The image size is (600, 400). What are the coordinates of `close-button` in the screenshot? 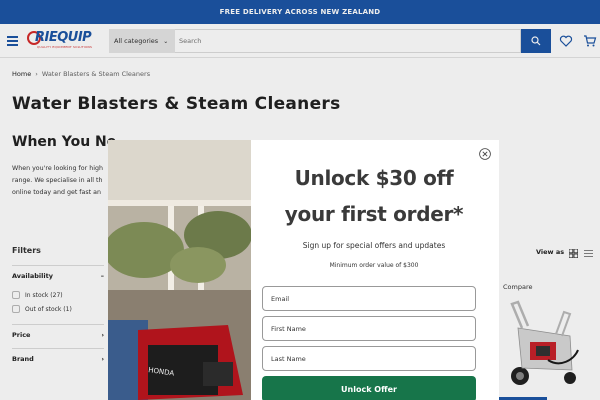 It's located at (485, 154).